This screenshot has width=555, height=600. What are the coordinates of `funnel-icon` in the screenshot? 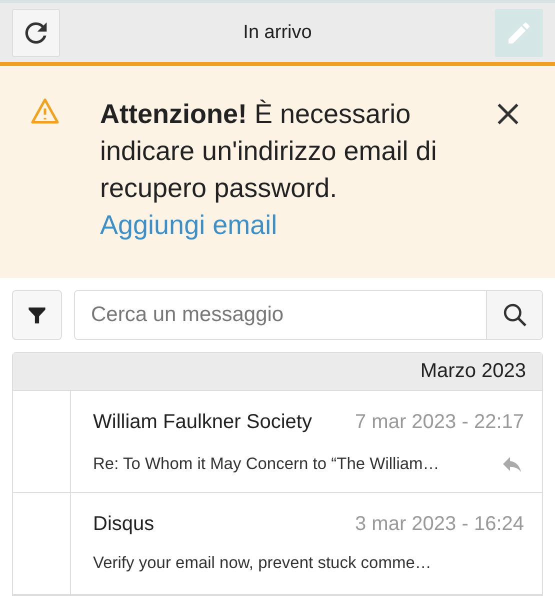 It's located at (37, 315).